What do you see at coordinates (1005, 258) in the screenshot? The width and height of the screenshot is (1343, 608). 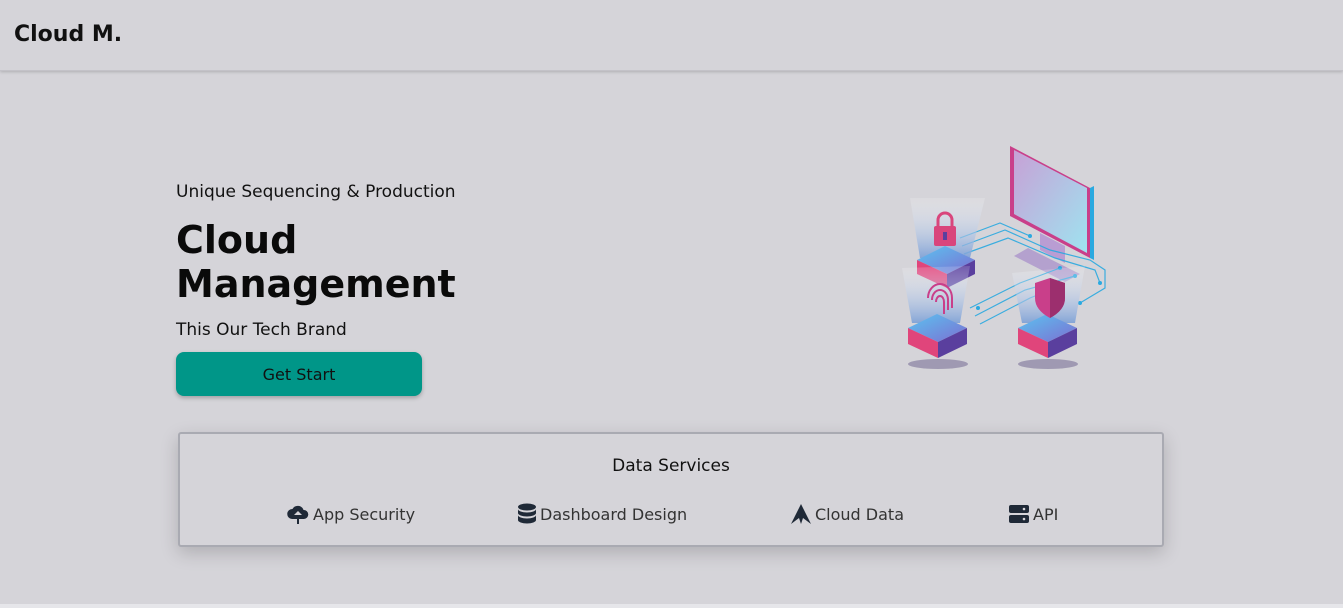 I see `hero-illustration` at bounding box center [1005, 258].